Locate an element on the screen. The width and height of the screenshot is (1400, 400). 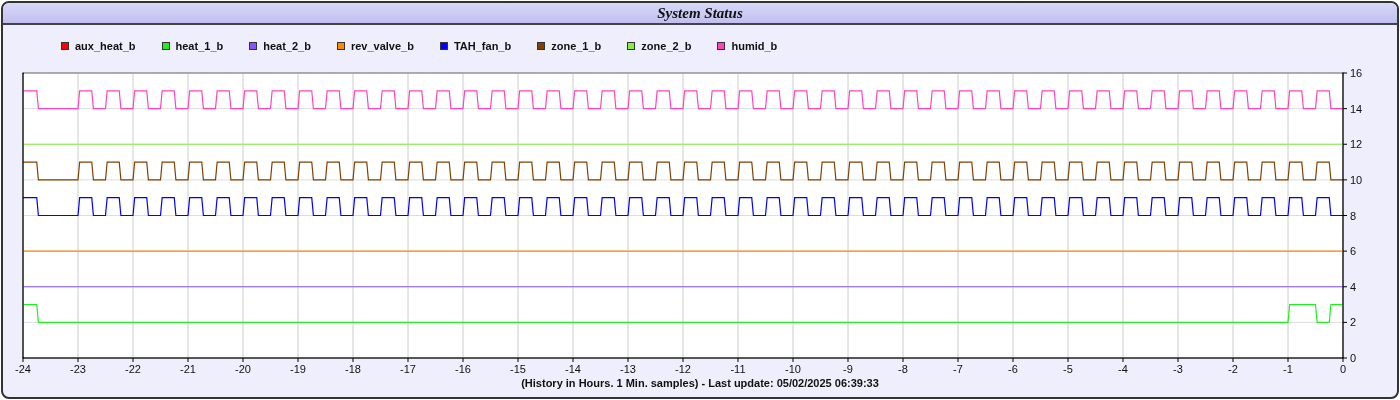
x-tick-label: -13 is located at coordinates (628, 369).